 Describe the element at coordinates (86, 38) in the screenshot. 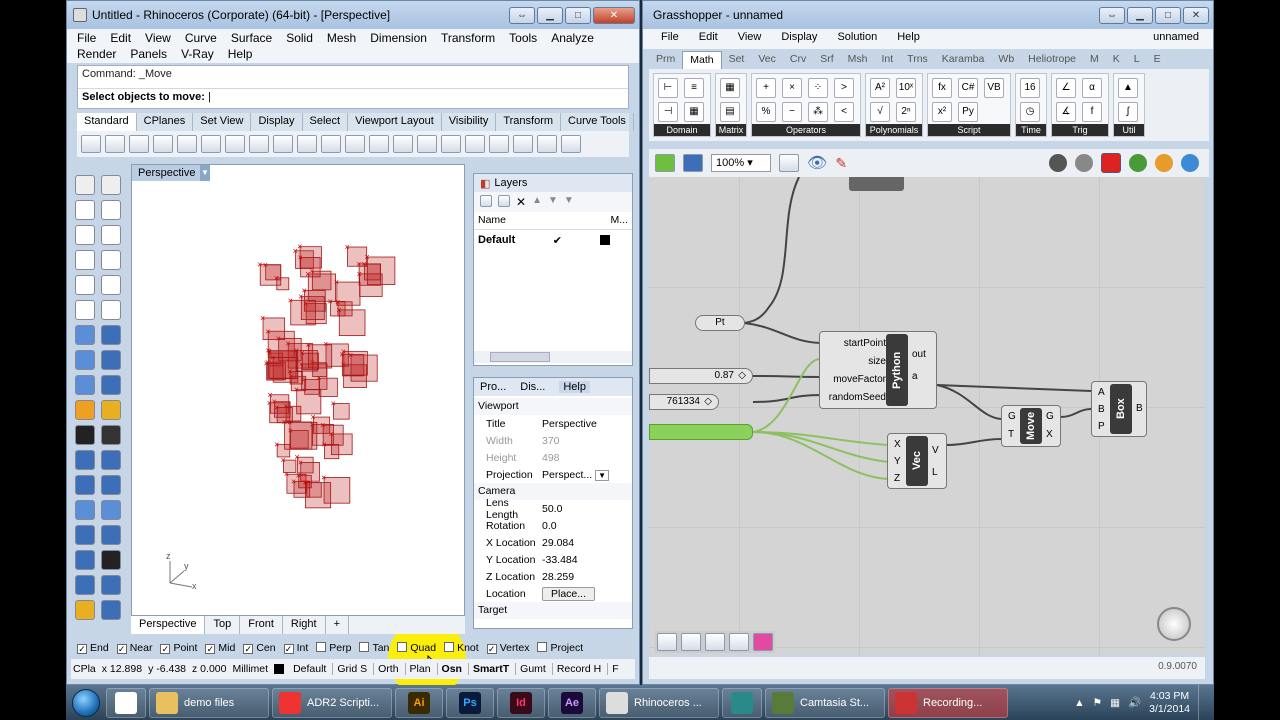

I see `menu-file: File` at that location.